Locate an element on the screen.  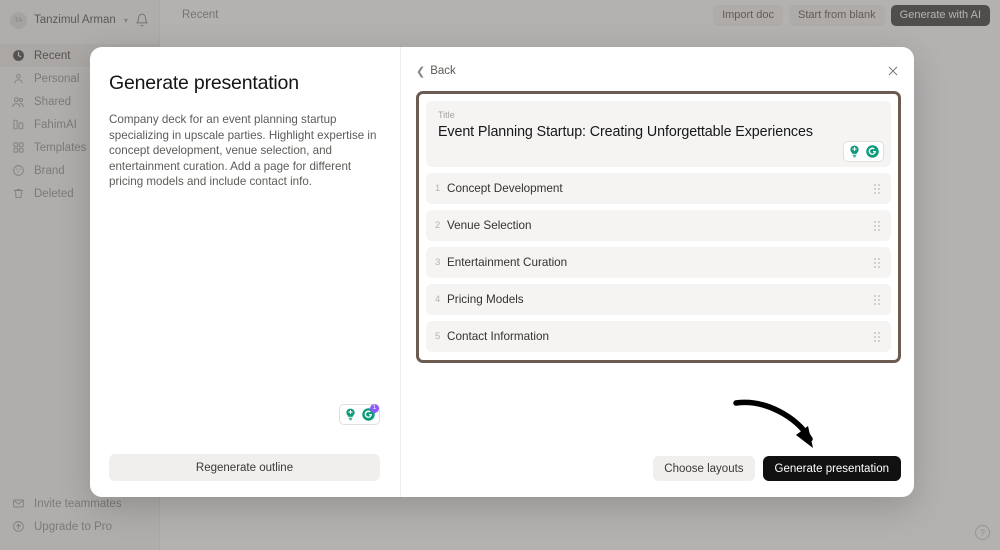
outline-row-number: 2 is located at coordinates (438, 225).